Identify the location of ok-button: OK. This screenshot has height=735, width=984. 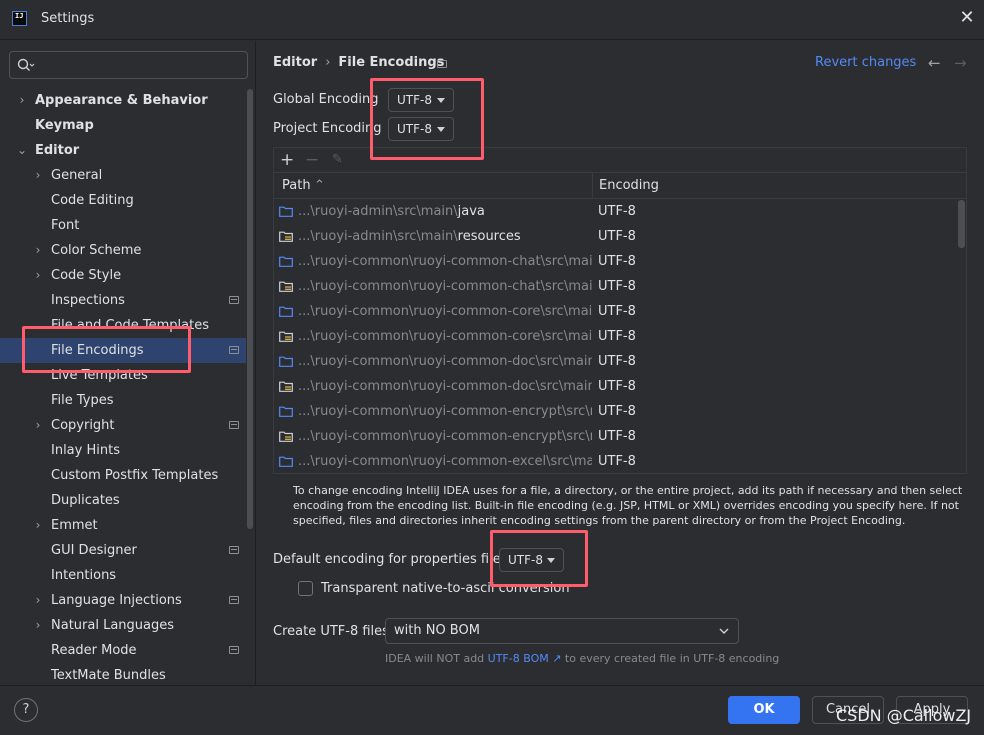
(764, 710).